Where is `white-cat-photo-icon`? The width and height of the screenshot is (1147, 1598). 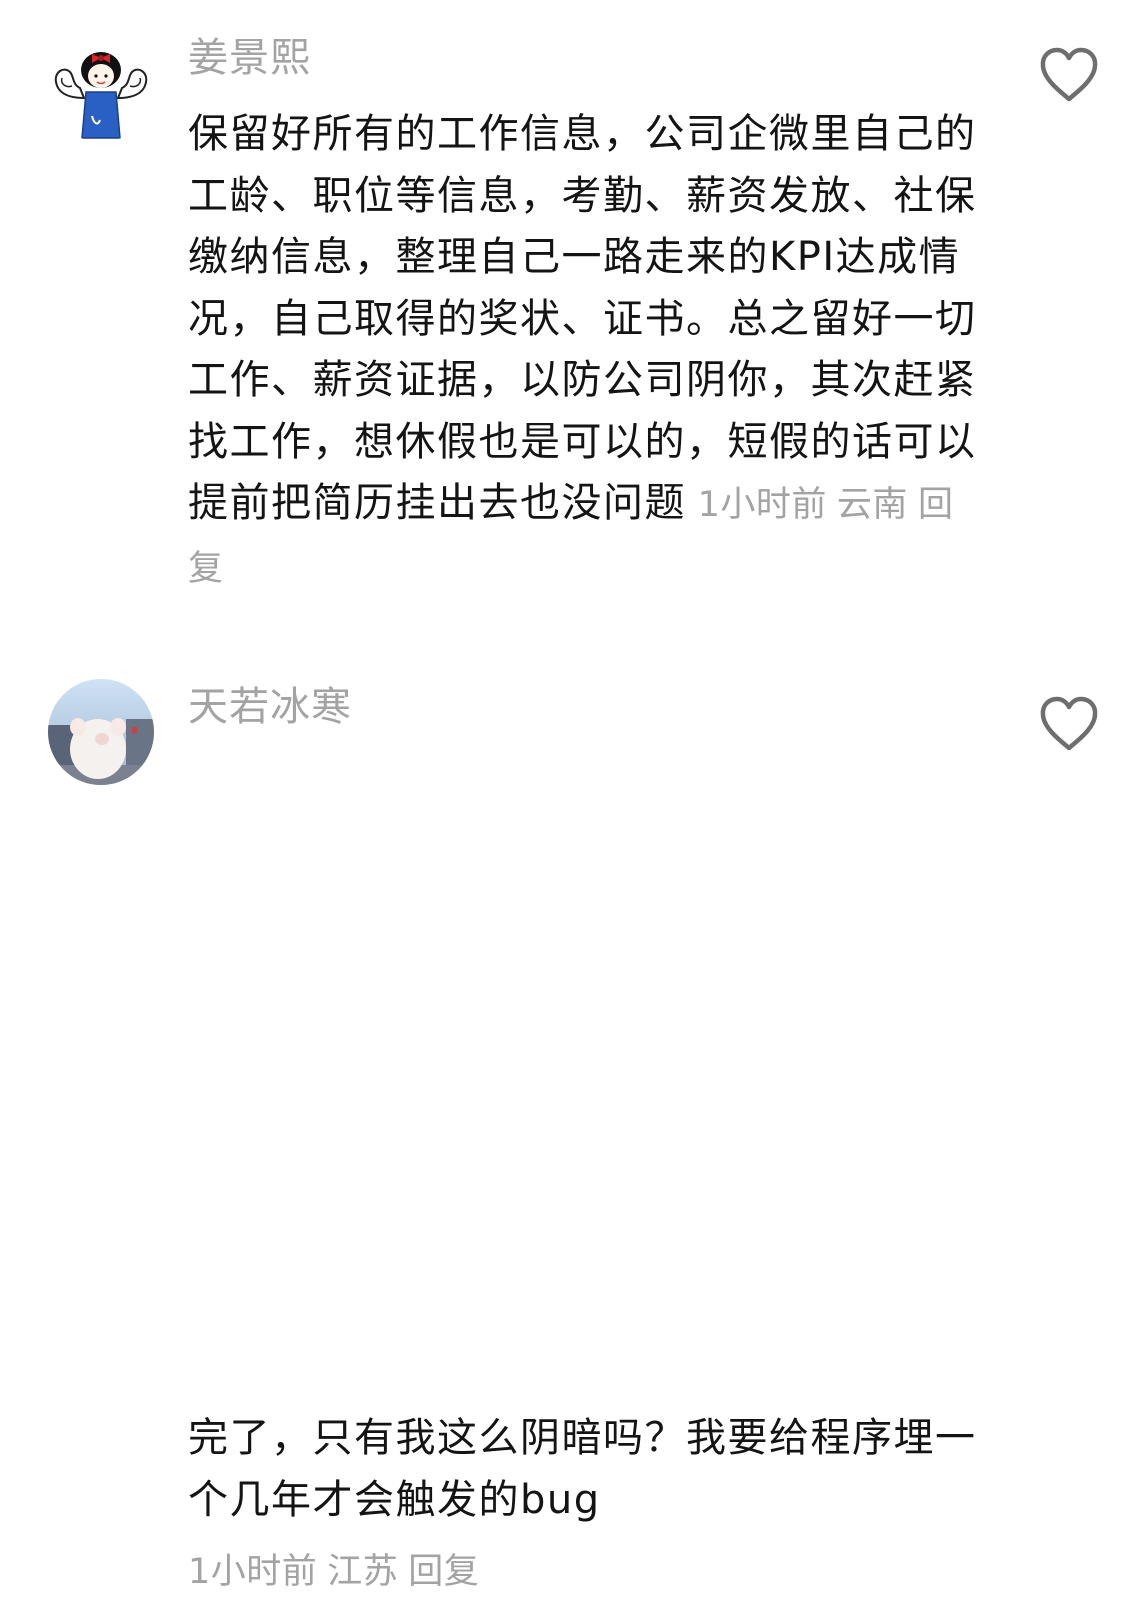
white-cat-photo-icon is located at coordinates (101, 732).